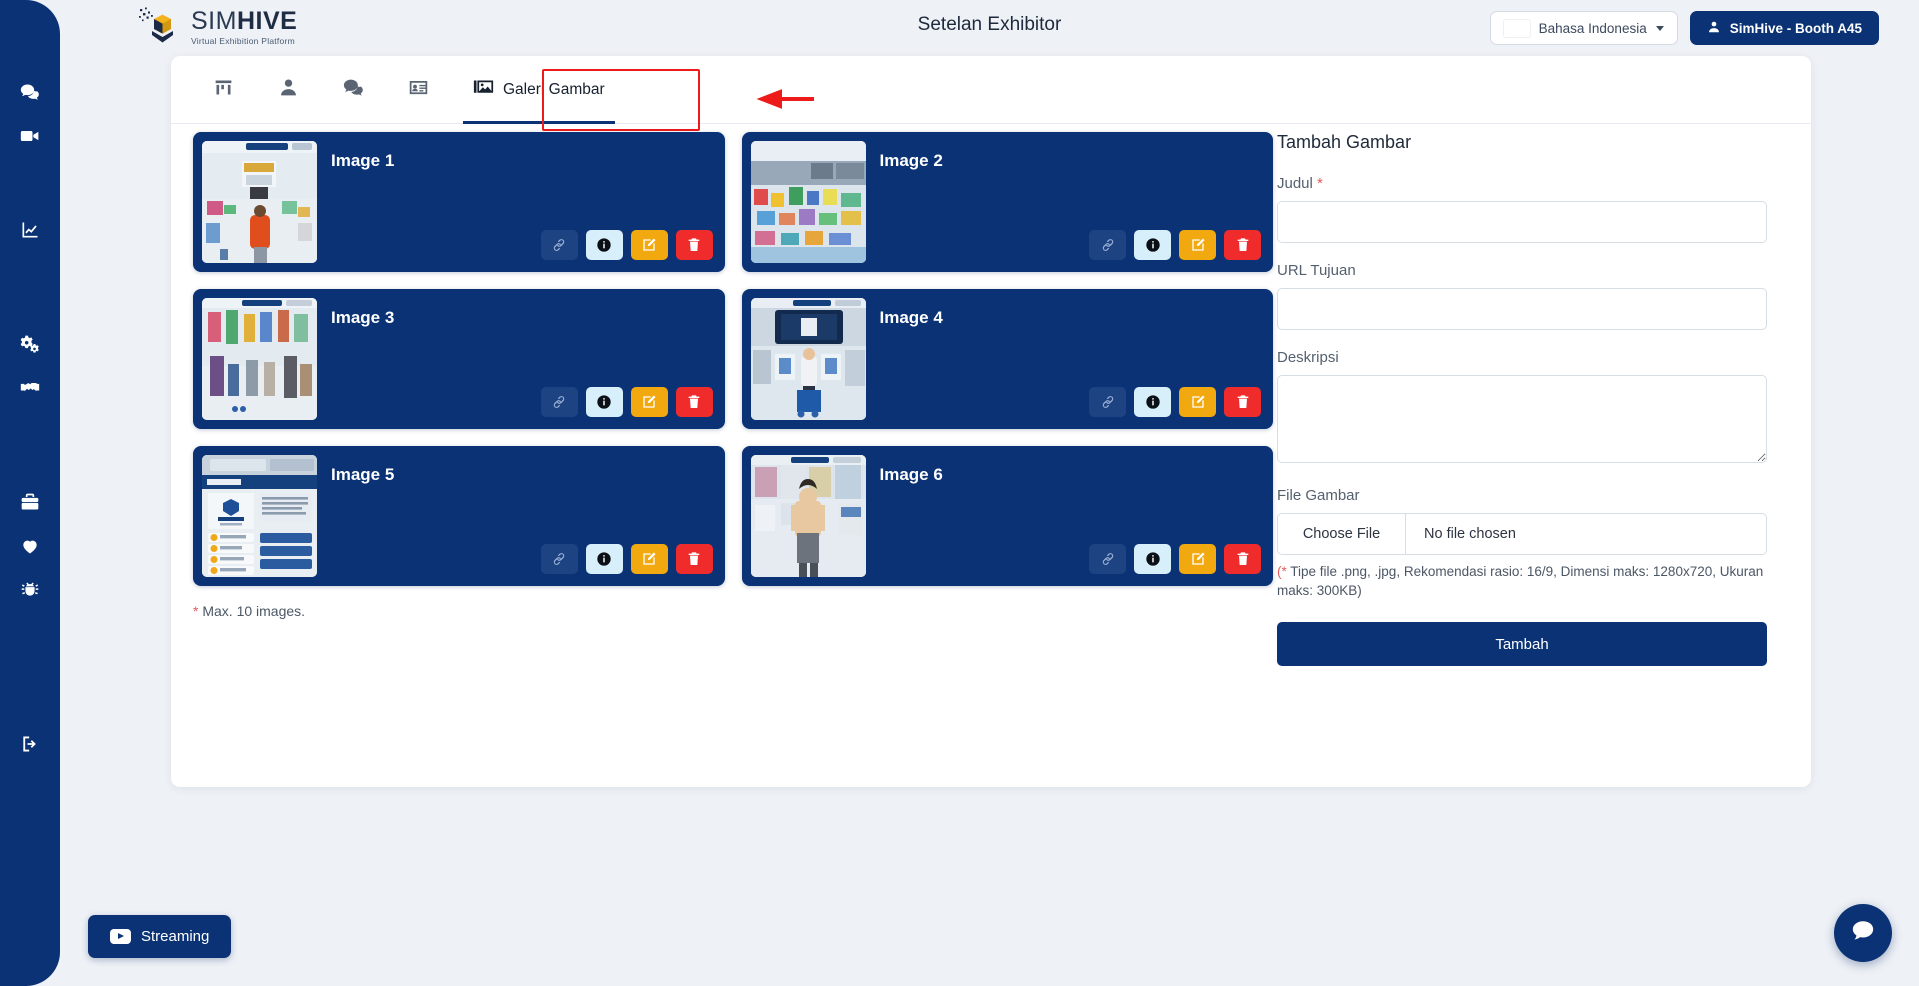 The image size is (1919, 986). Describe the element at coordinates (1592, 28) in the screenshot. I see `language-label: Bahasa Indonesia` at that location.